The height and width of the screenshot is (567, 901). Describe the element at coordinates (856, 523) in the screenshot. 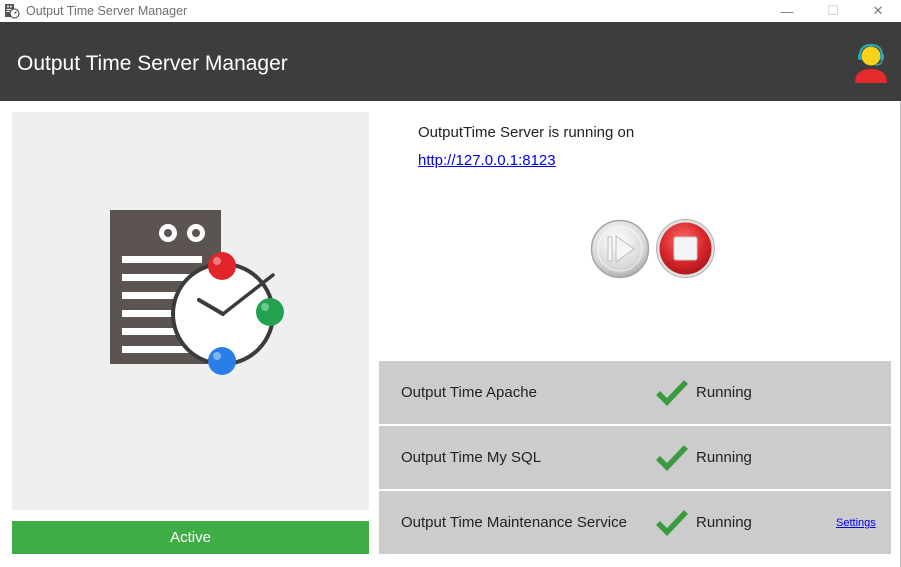

I see `settings-link: Settings` at that location.